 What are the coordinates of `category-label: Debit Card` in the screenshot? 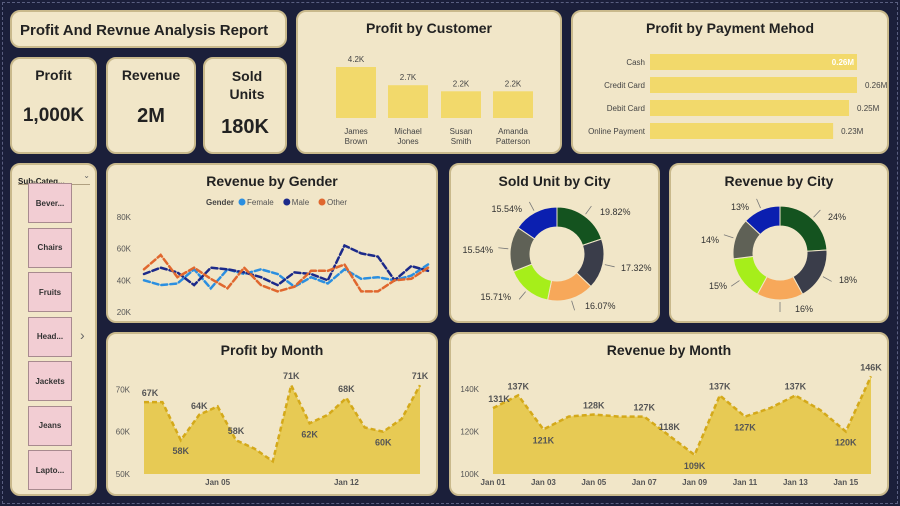 It's located at (626, 108).